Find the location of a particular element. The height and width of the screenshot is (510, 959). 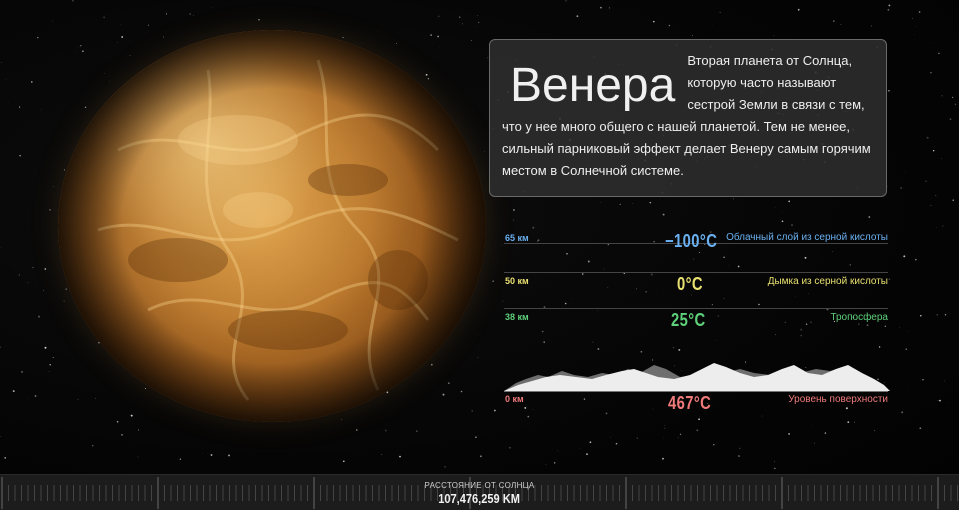

layer-altitude: 0 км is located at coordinates (514, 399).